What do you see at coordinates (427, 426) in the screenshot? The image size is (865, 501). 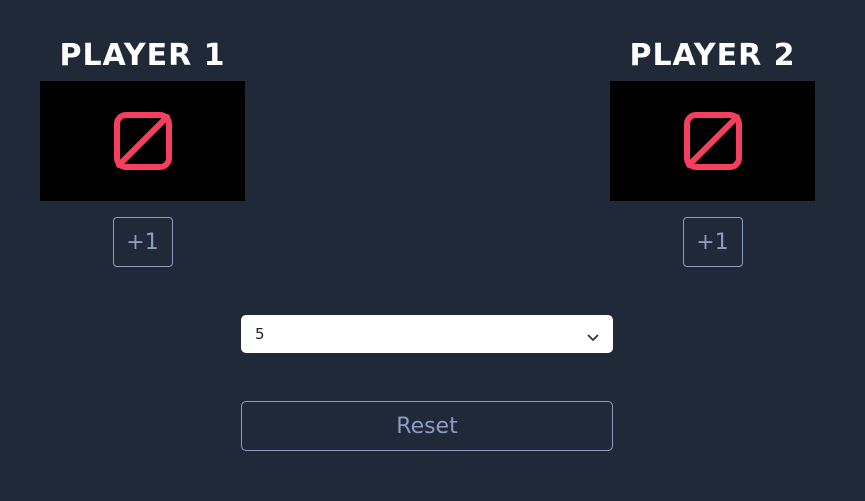 I see `reset-button: Reset` at bounding box center [427, 426].